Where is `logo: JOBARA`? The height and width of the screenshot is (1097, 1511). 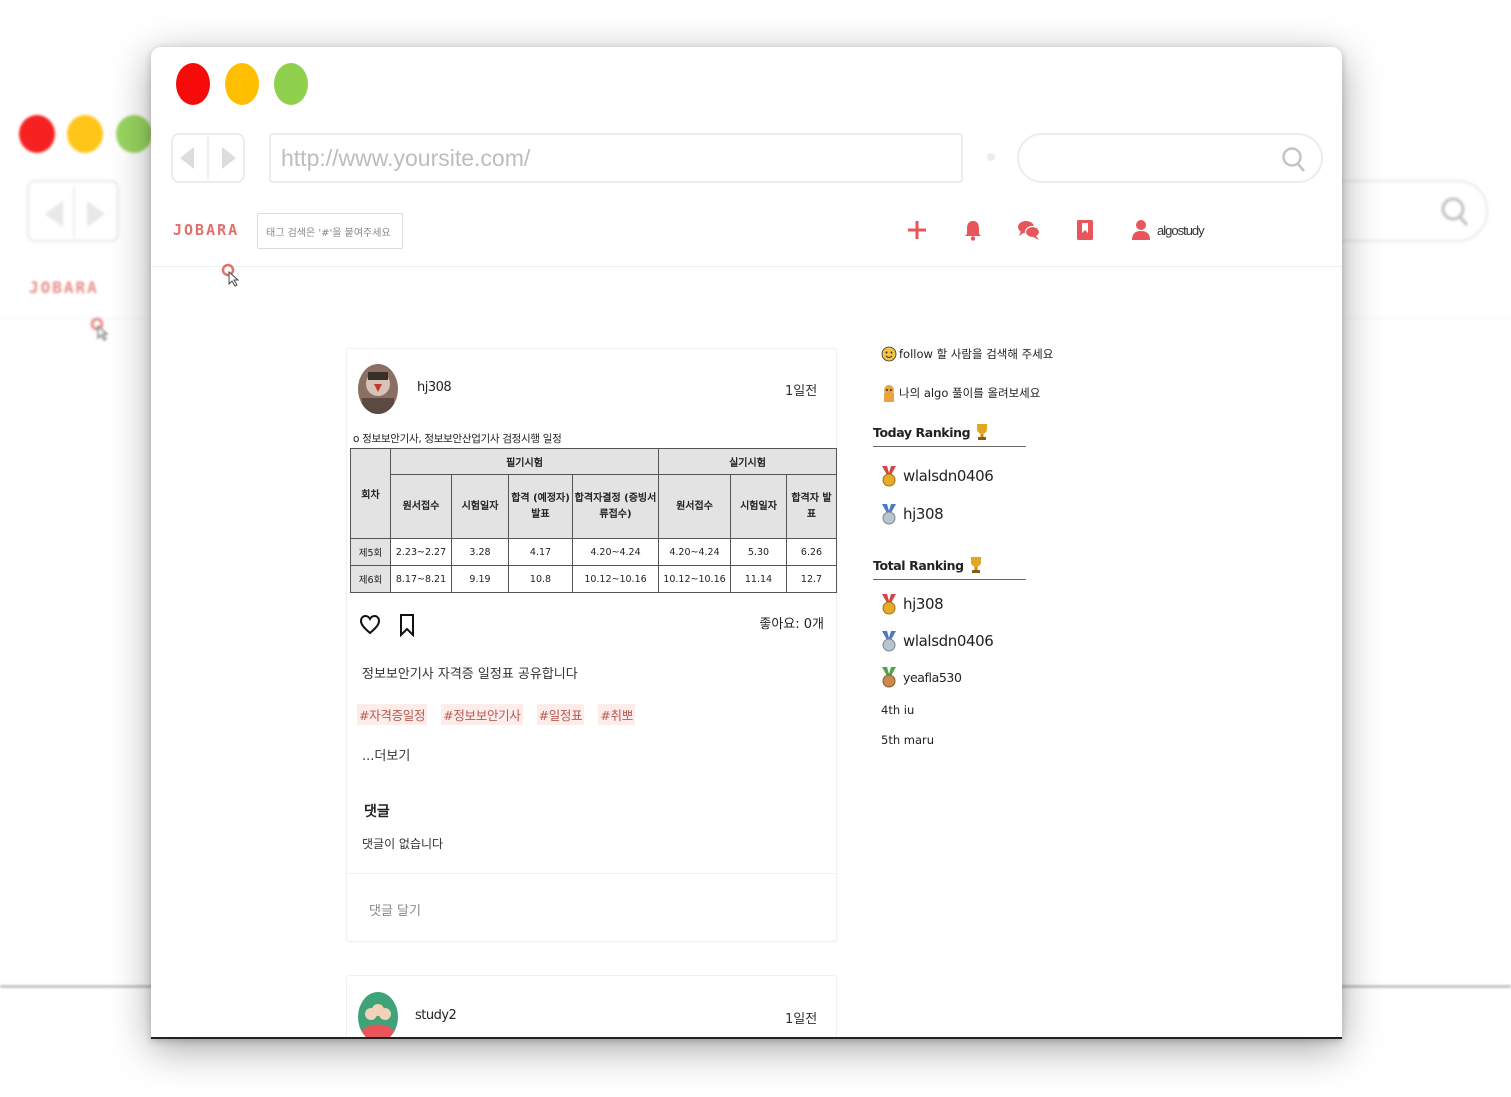 logo: JOBARA is located at coordinates (206, 230).